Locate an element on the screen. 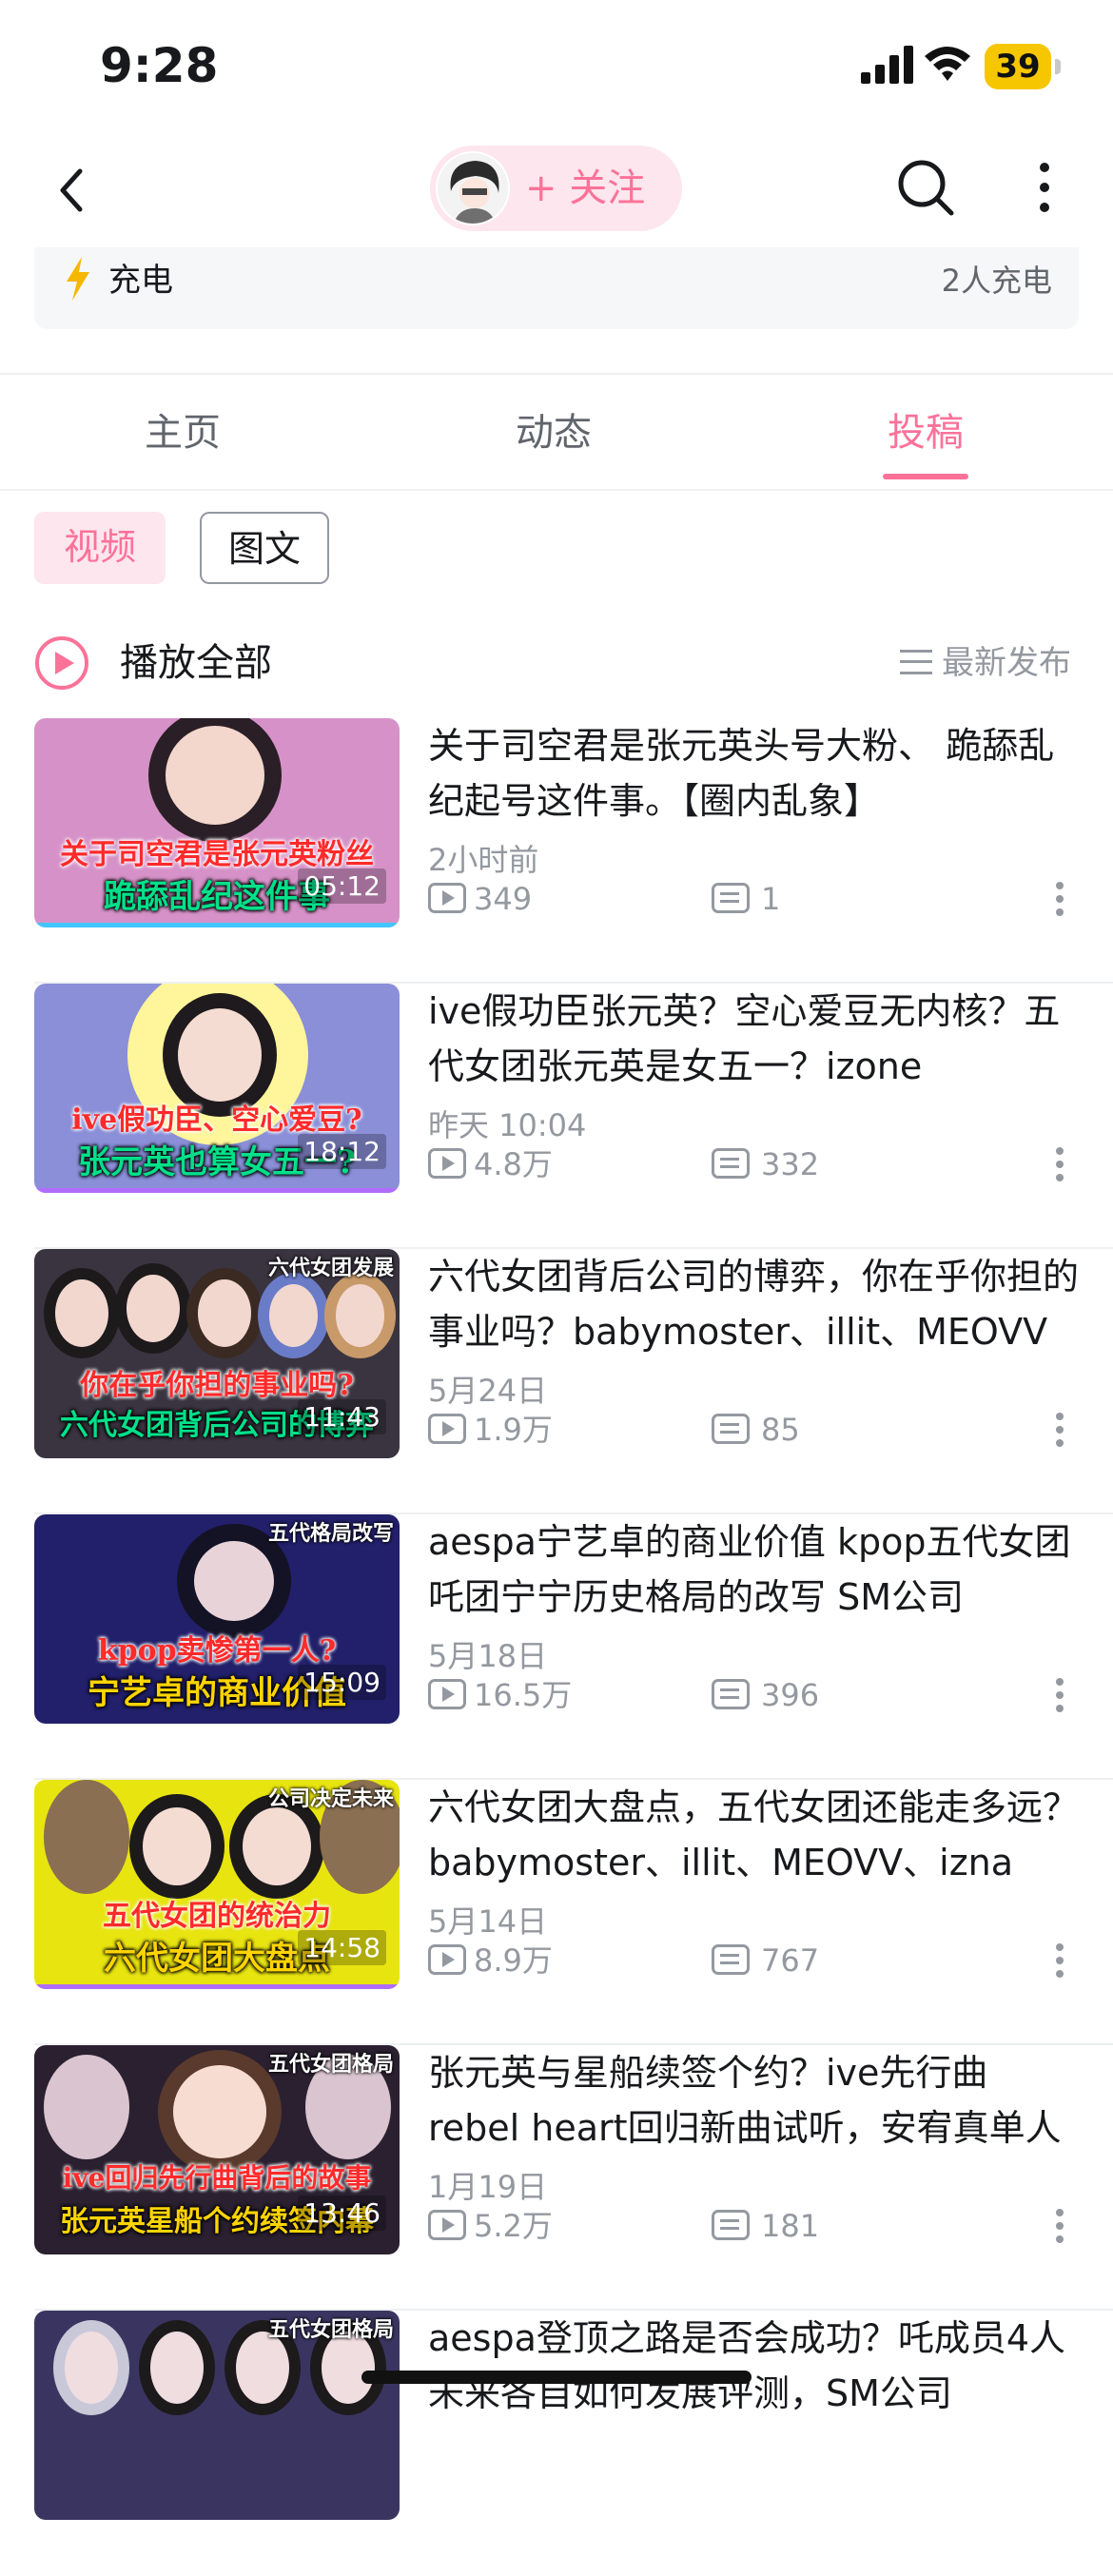 The width and height of the screenshot is (1113, 2576). active-tab-indicator is located at coordinates (925, 476).